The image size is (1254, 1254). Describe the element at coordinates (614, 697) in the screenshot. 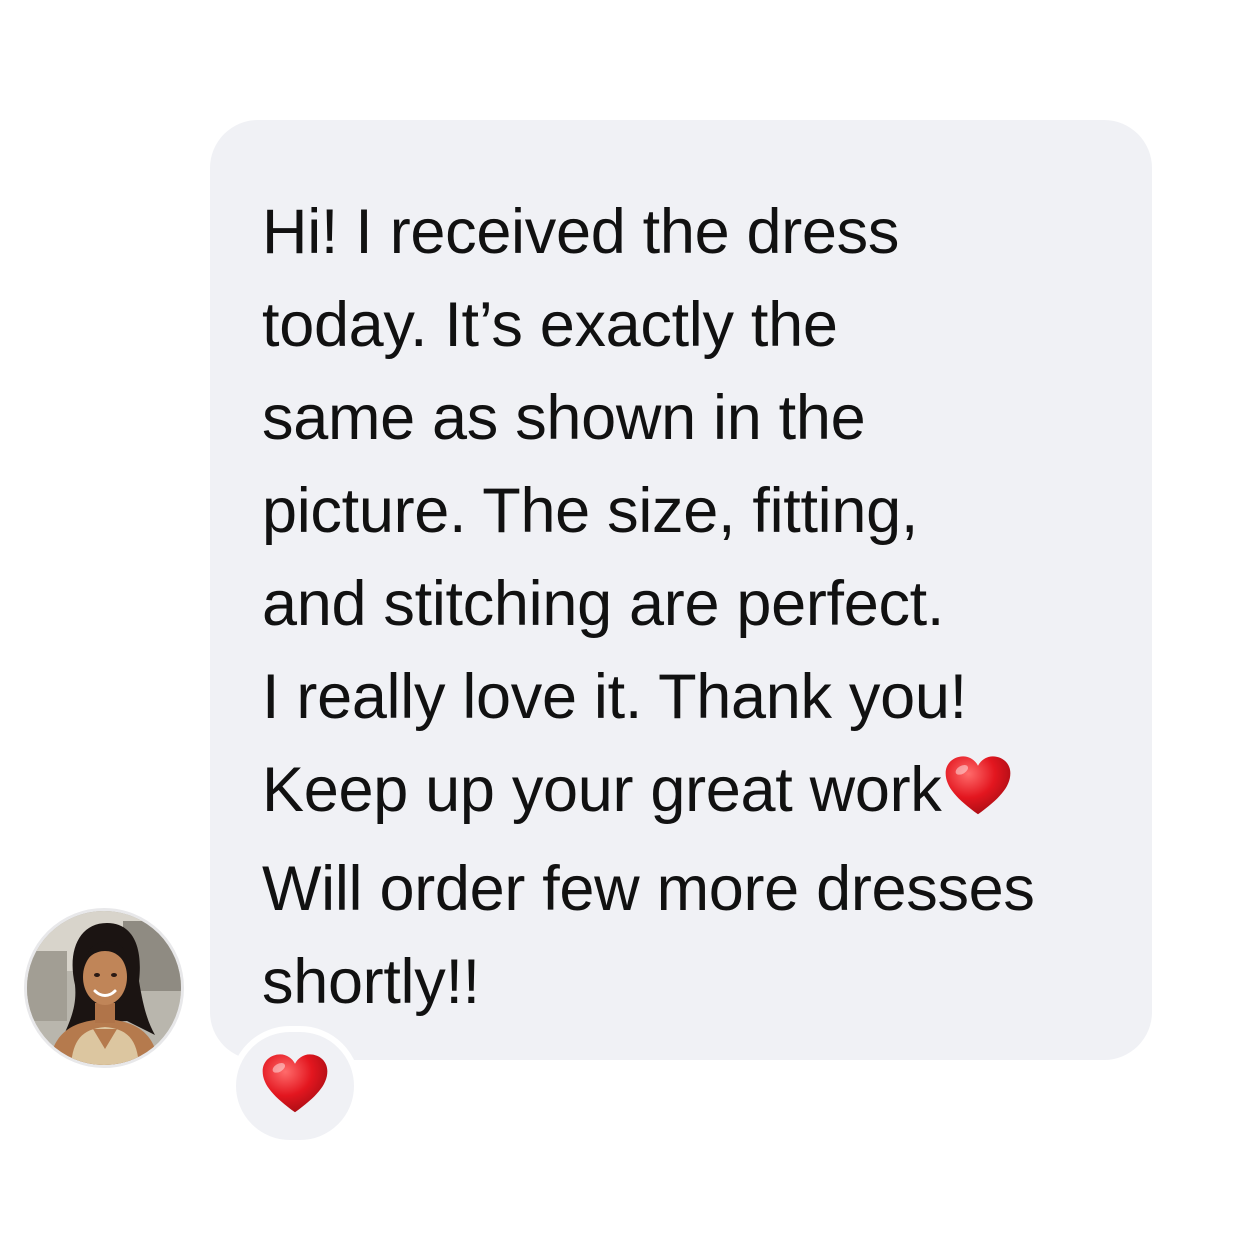

I see `message-line-6: I really love it. Thank you!` at that location.